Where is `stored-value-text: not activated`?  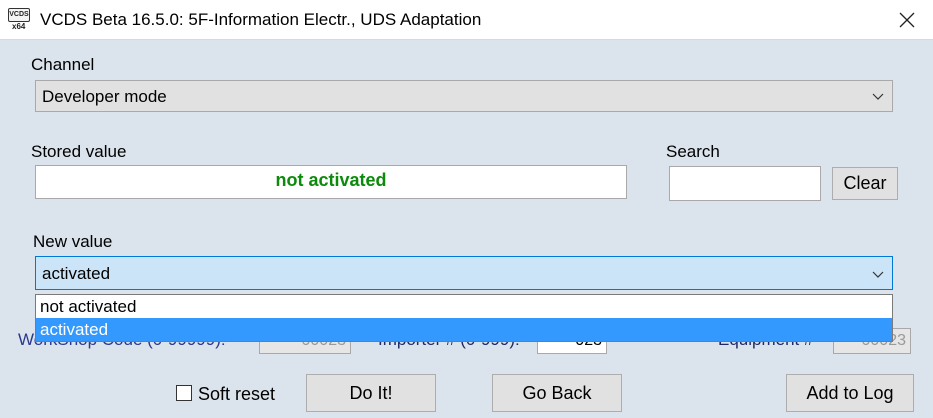
stored-value-text: not activated is located at coordinates (331, 180).